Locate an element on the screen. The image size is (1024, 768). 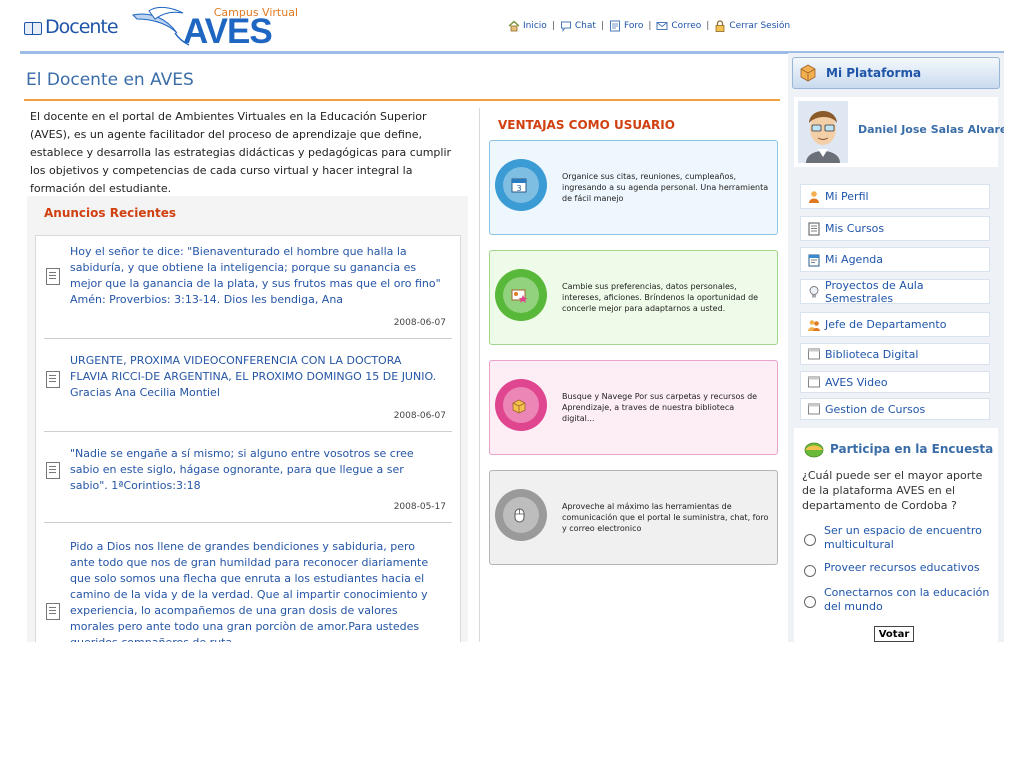
mi-plataforma-header: Mi Plataforma is located at coordinates (896, 73).